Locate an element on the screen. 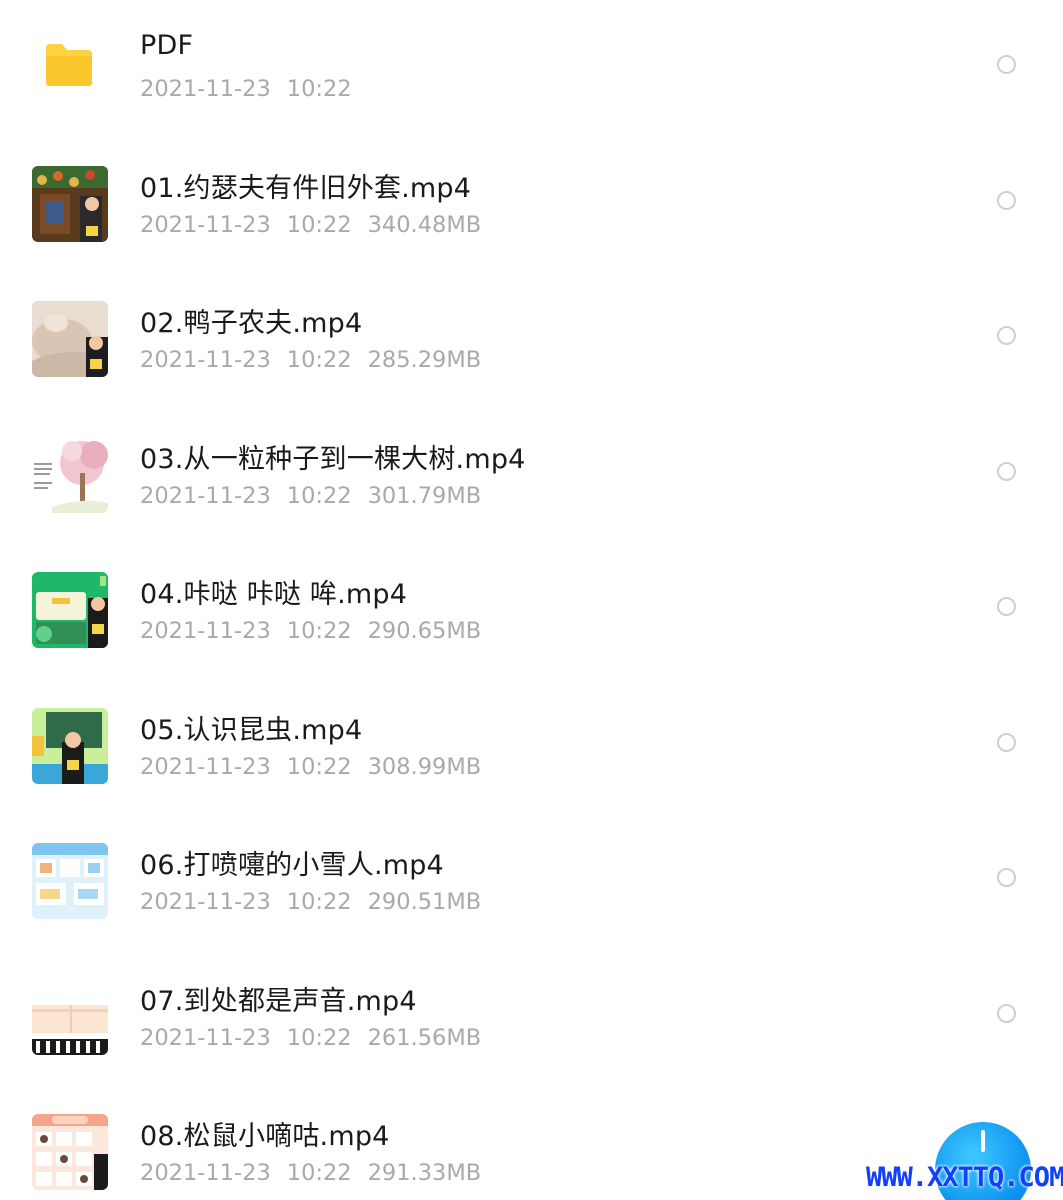 This screenshot has width=1063, height=1200. list-item-video: 06.打喷嚏的小雪人.mp4 2021-11-23 10:22 290.51MB is located at coordinates (531, 881).